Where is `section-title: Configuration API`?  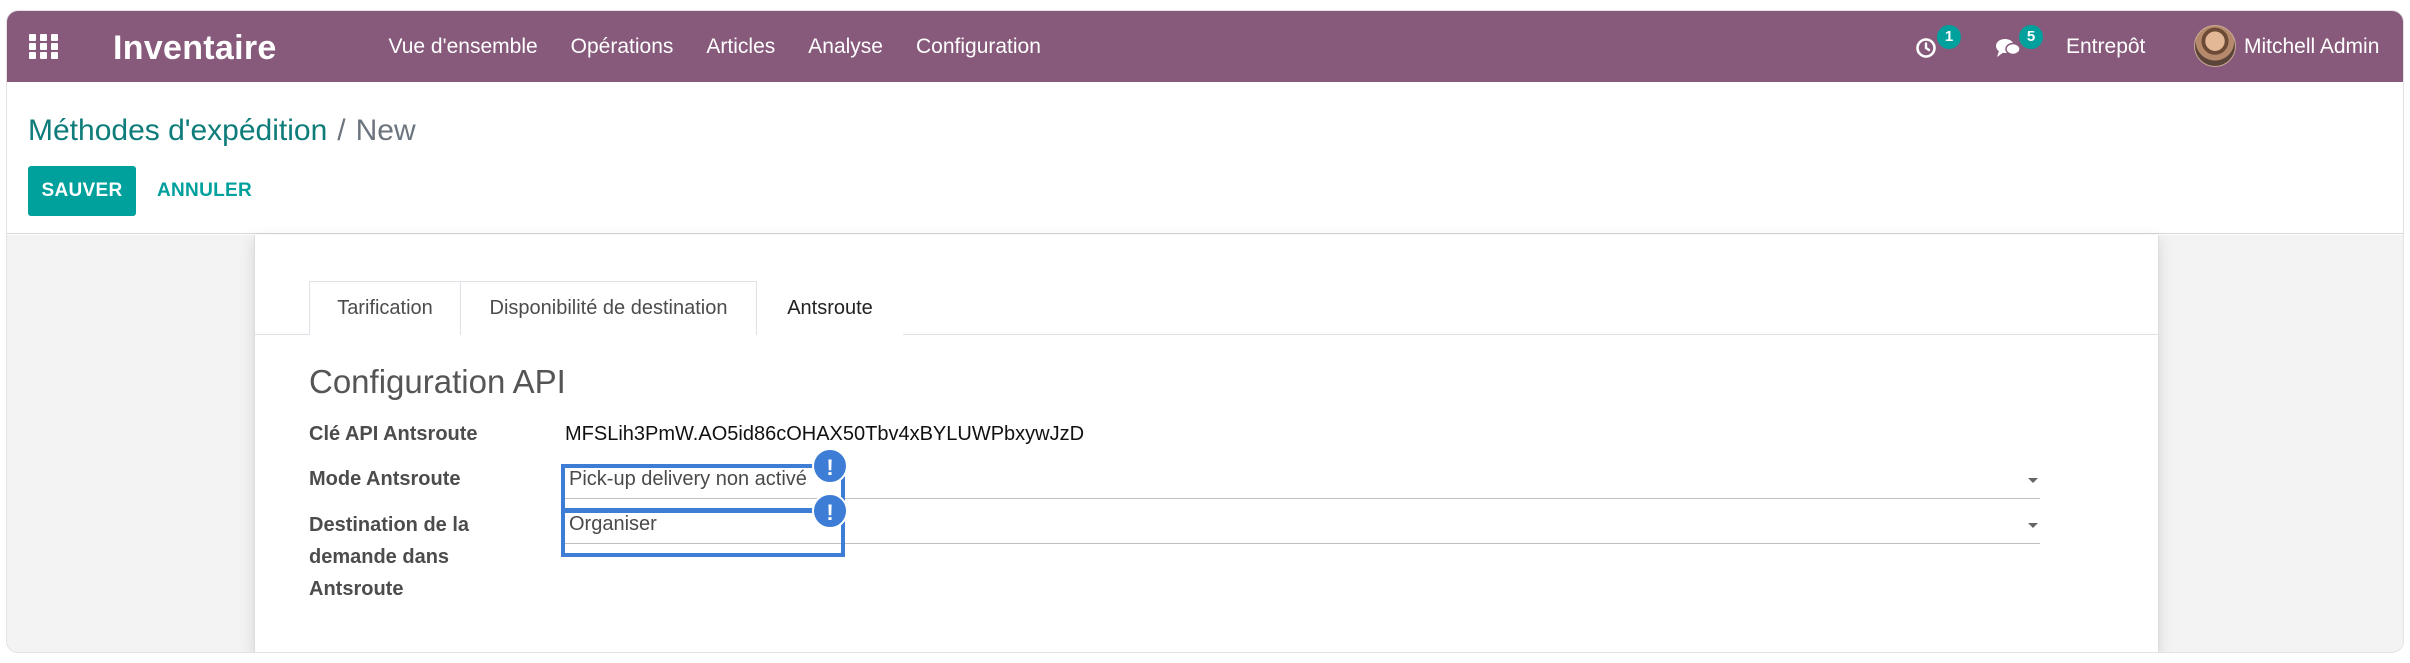
section-title: Configuration API is located at coordinates (437, 381).